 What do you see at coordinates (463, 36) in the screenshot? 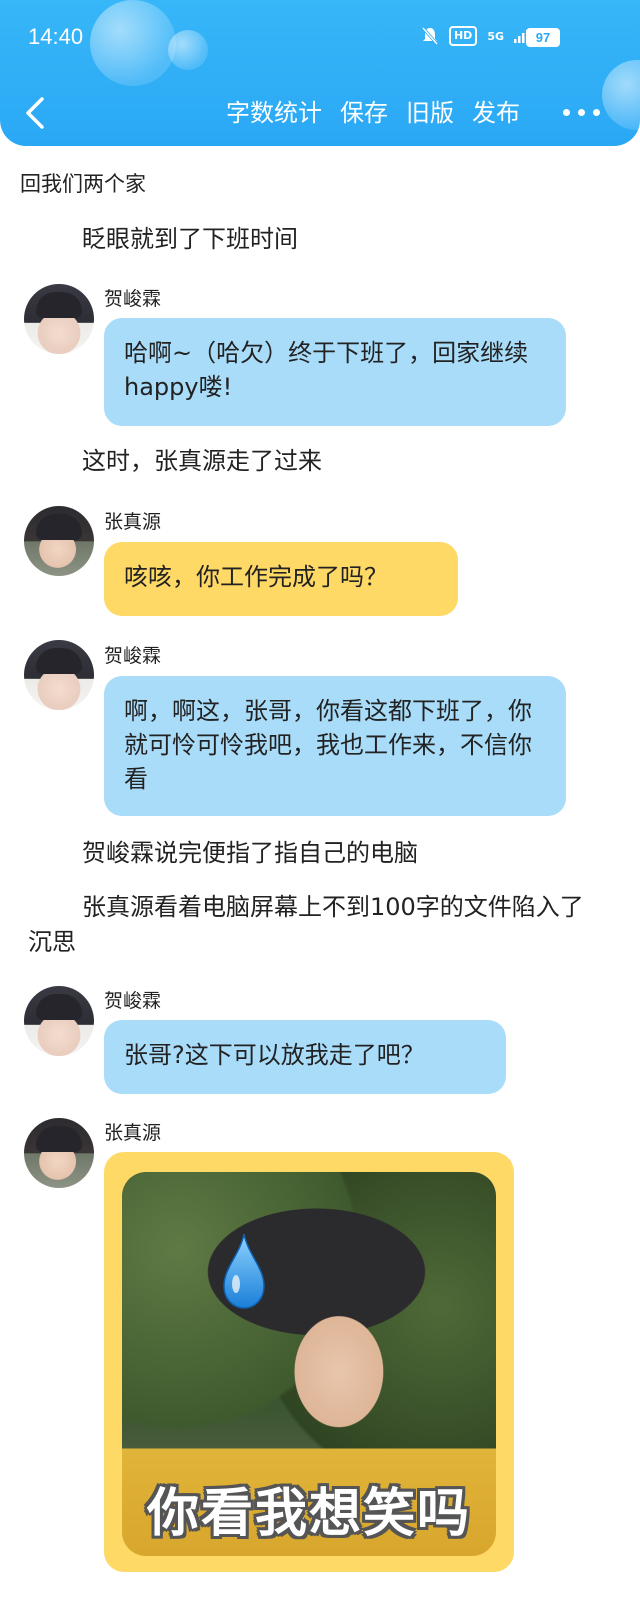
I see `hd-badge: HD` at bounding box center [463, 36].